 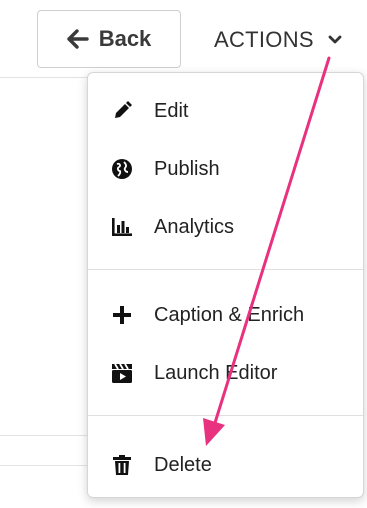 I want to click on menu-item-caption-enrich: Caption & Enrich, so click(x=225, y=315).